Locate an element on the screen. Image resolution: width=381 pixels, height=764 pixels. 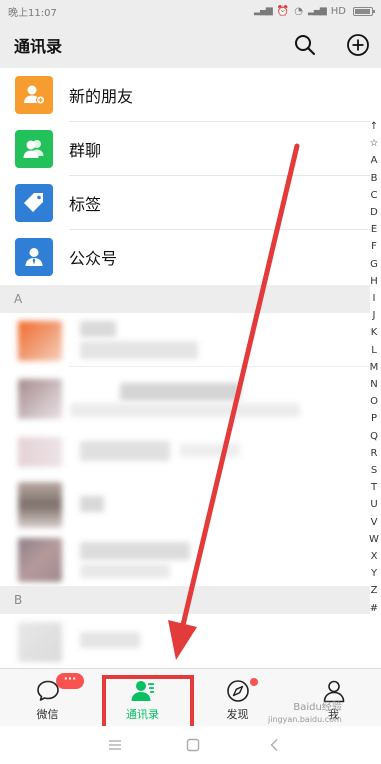
index-letter: P is located at coordinates (374, 418).